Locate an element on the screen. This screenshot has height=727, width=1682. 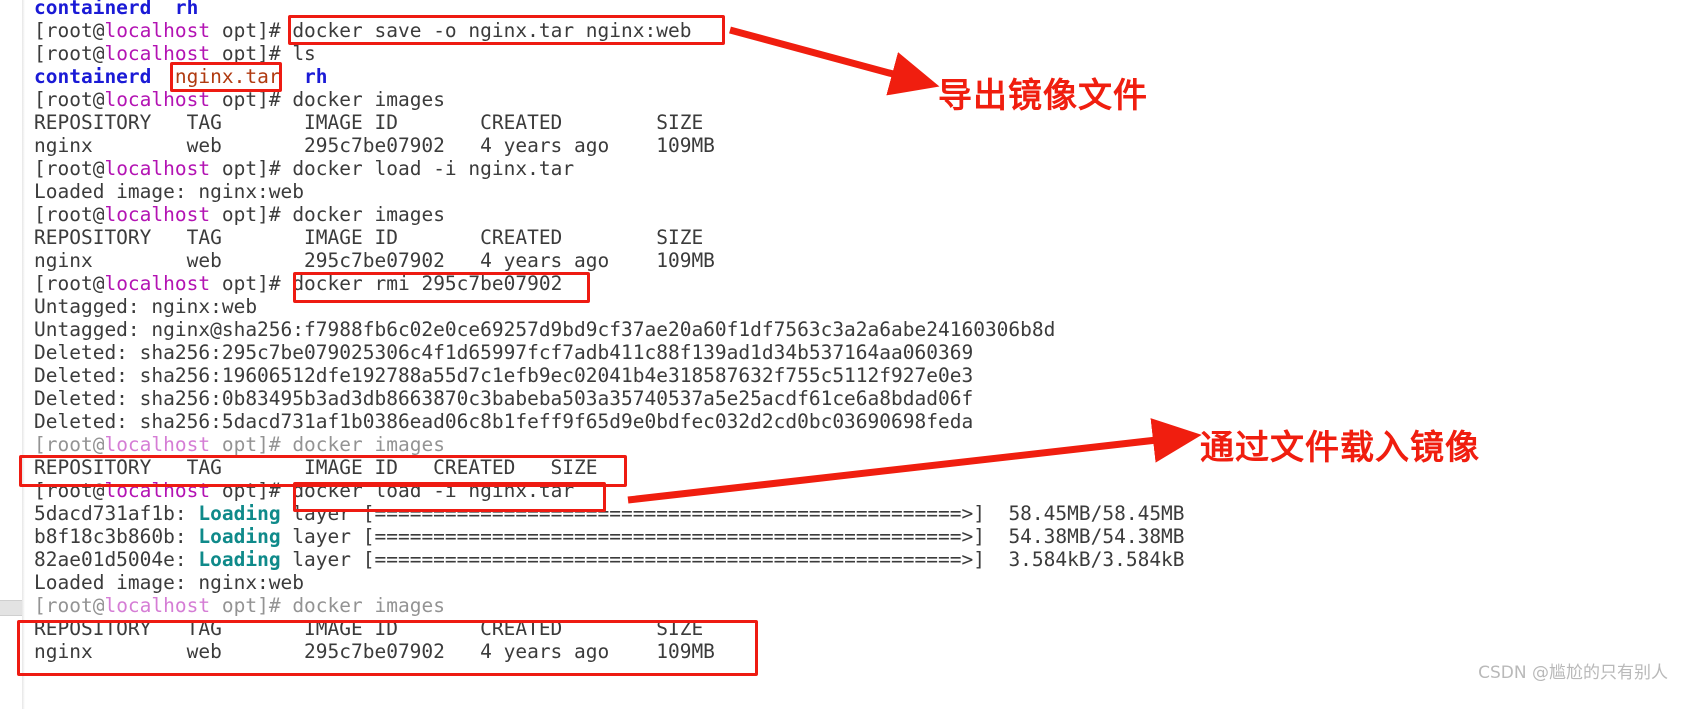
window-left-gutter is located at coordinates (11, 363).